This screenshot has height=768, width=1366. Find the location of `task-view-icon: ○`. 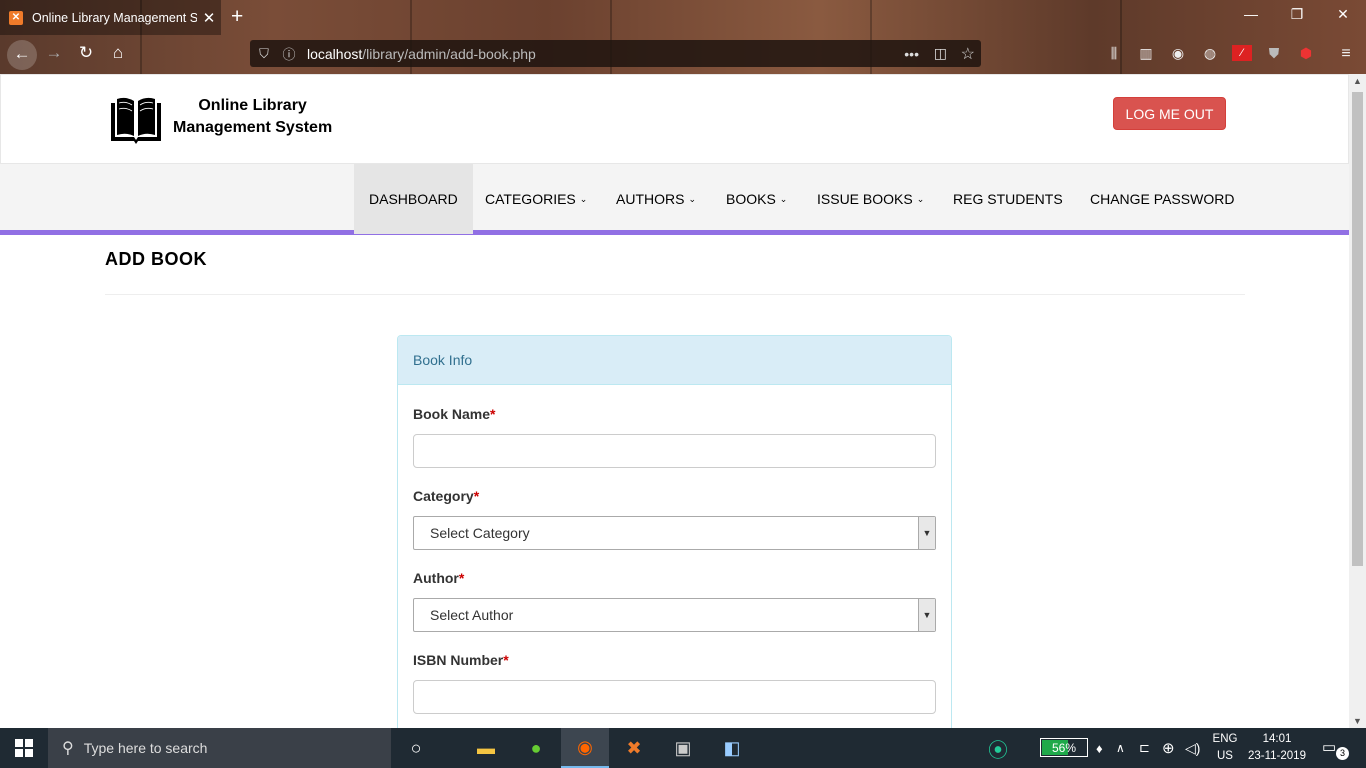

task-view-icon: ○ is located at coordinates (416, 748).